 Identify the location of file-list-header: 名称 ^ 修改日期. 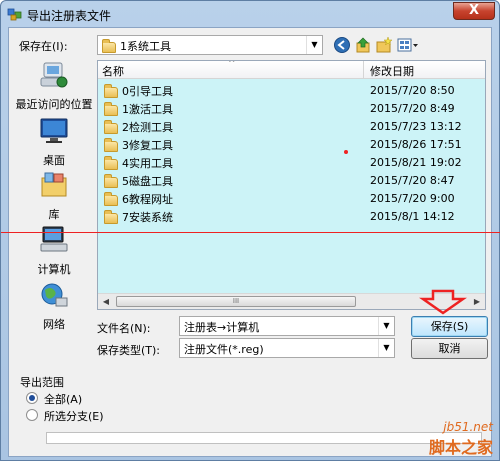
(291, 70).